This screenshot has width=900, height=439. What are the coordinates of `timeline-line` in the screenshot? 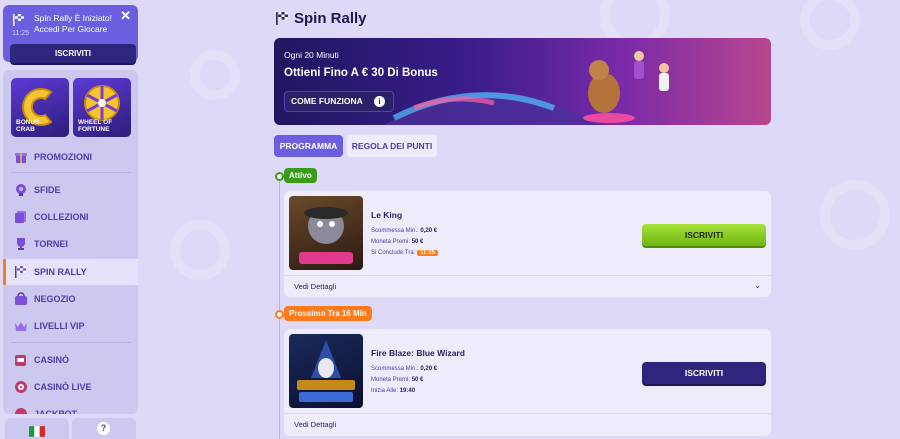 It's located at (279, 307).